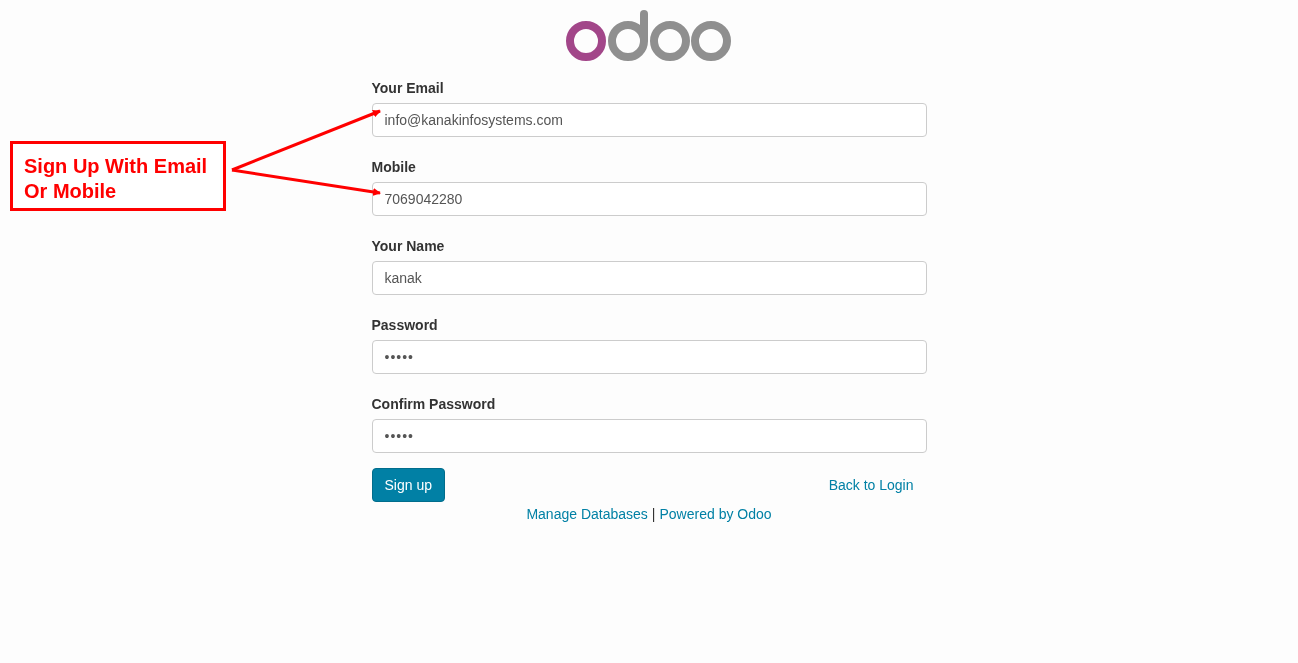  What do you see at coordinates (649, 199) in the screenshot?
I see `input-field: 7069042280` at bounding box center [649, 199].